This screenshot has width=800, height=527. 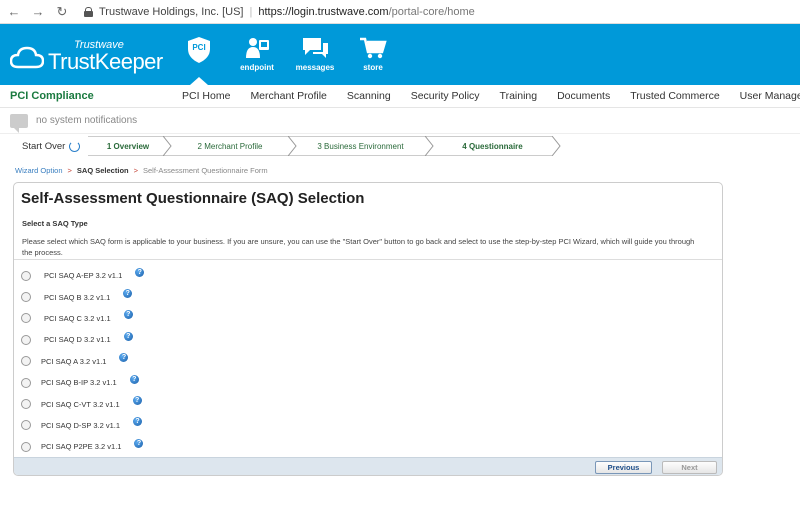 What do you see at coordinates (171, 11) in the screenshot?
I see `site-identity: Trustwave Holdings, Inc. [US]` at bounding box center [171, 11].